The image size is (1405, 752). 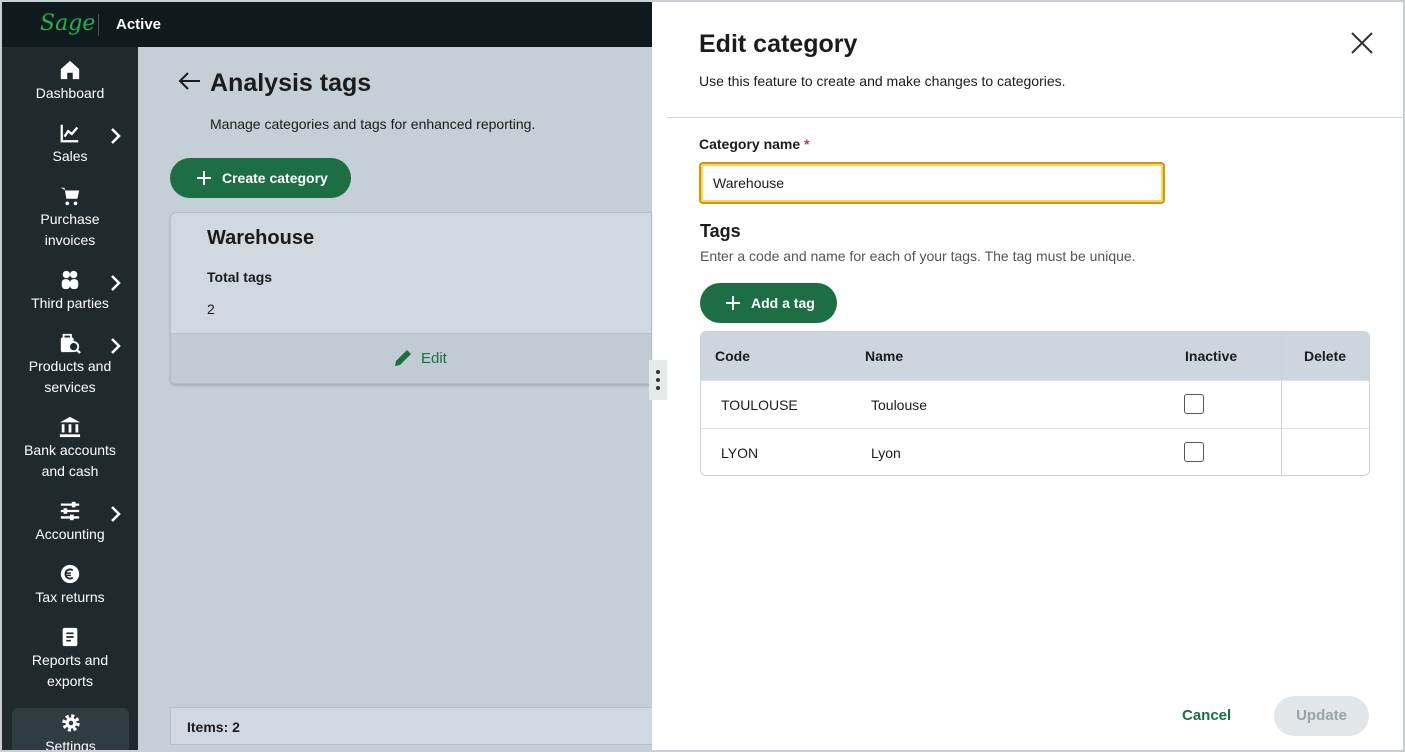 I want to click on sidebar-item-label: Products and, so click(x=70, y=366).